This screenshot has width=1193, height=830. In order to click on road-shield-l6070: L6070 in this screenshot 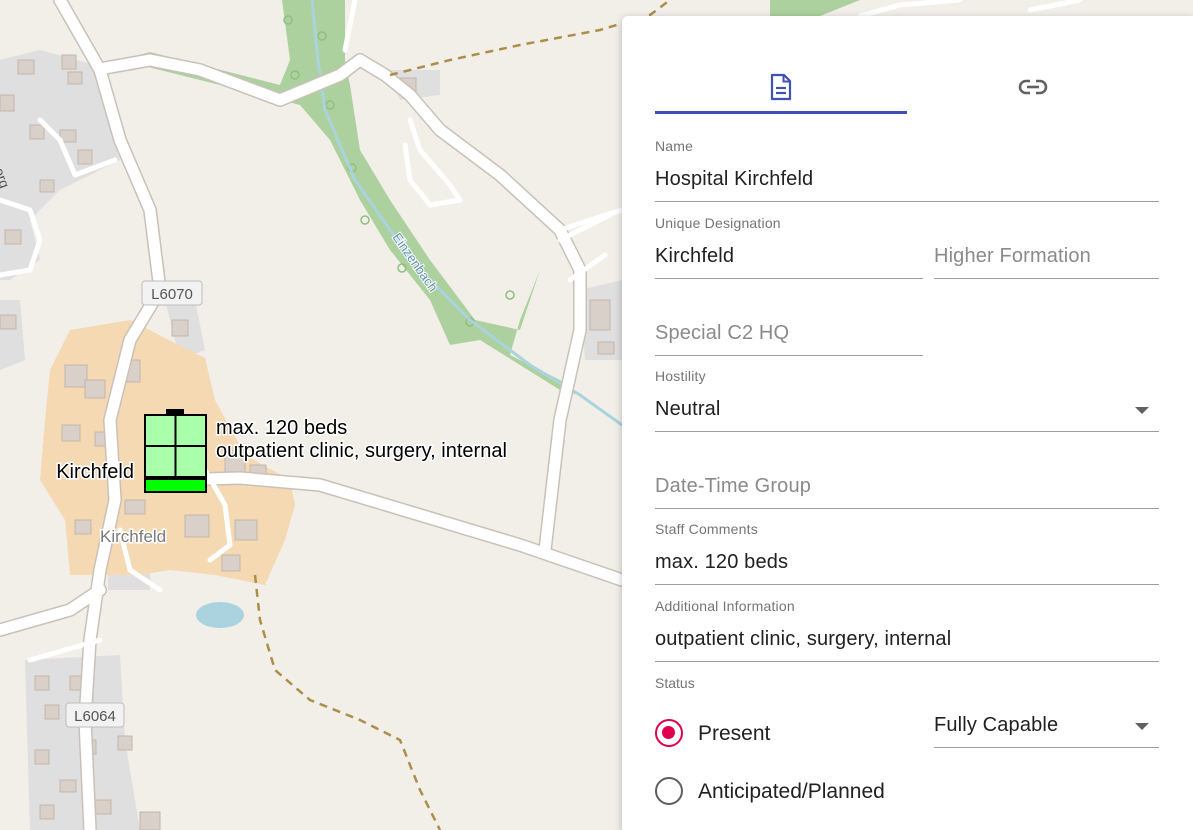, I will do `click(172, 293)`.